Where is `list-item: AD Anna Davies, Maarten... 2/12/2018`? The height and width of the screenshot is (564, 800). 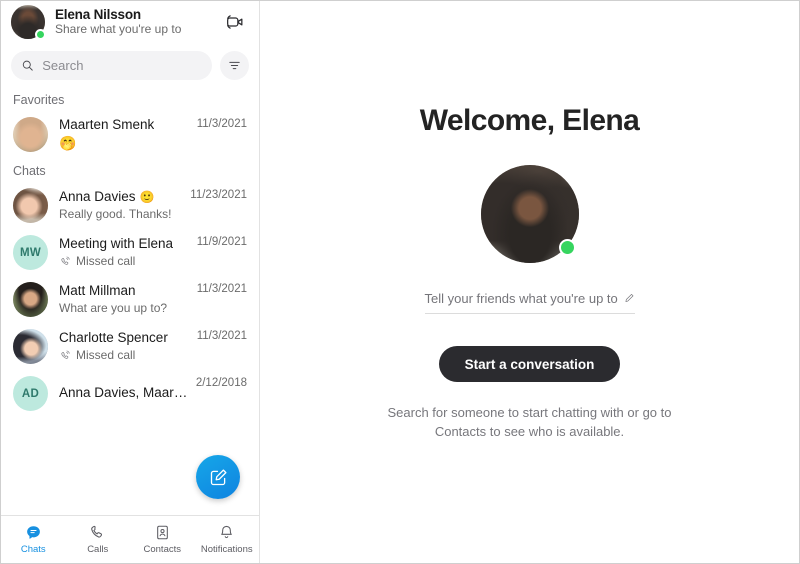 list-item: AD Anna Davies, Maarten... 2/12/2018 is located at coordinates (130, 393).